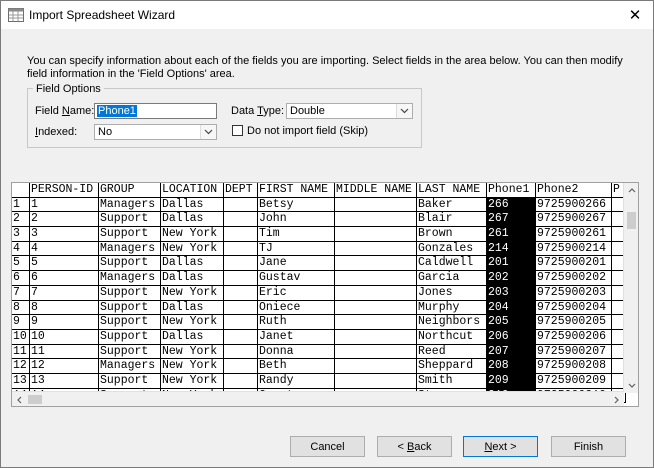  What do you see at coordinates (21, 322) in the screenshot?
I see `row-number: 9` at bounding box center [21, 322].